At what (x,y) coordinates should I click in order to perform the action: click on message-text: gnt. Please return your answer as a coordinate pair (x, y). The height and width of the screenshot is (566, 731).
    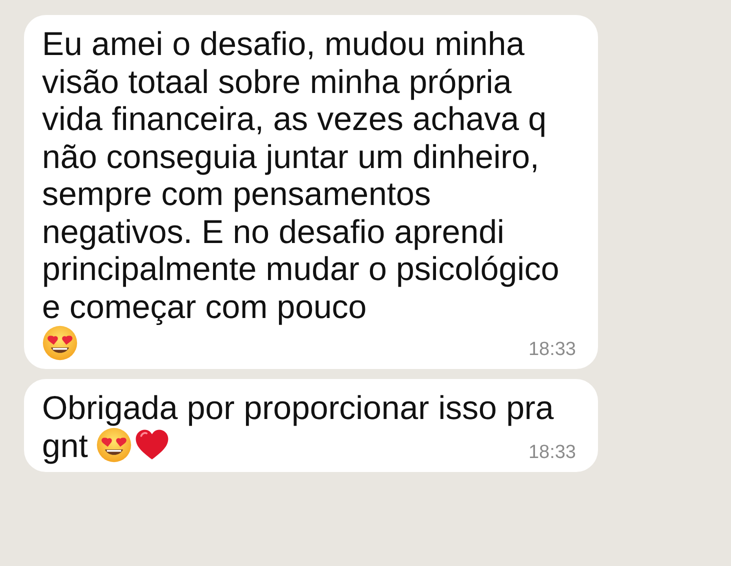
    Looking at the image, I should click on (65, 445).